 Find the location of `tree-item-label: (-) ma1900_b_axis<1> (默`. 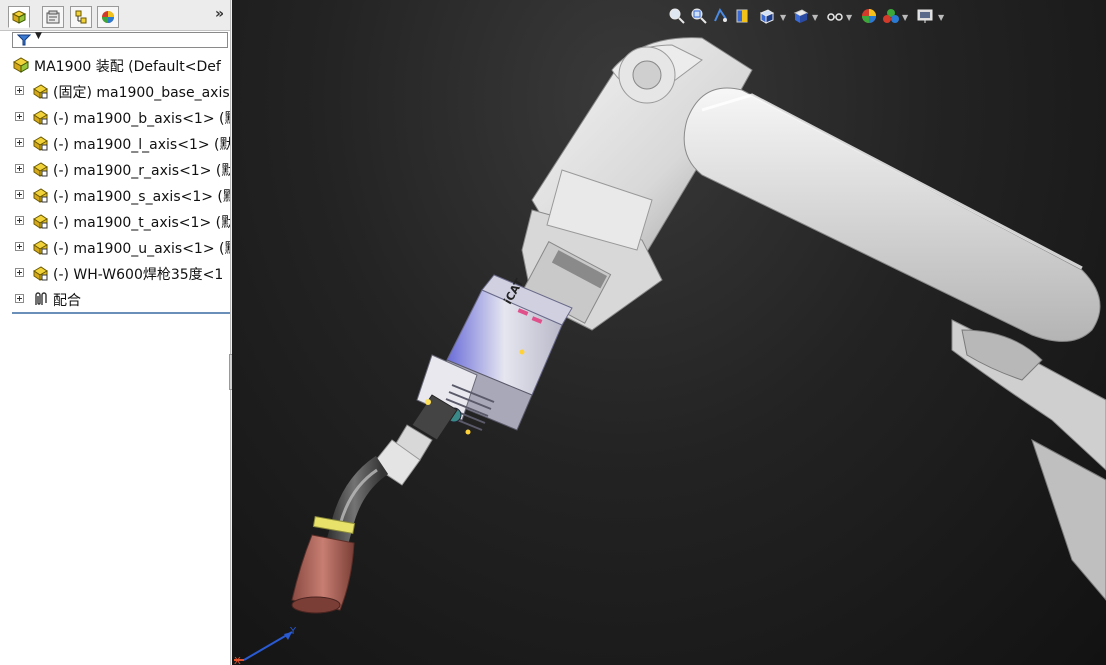

tree-item-label: (-) ma1900_b_axis<1> (默 is located at coordinates (142, 119).